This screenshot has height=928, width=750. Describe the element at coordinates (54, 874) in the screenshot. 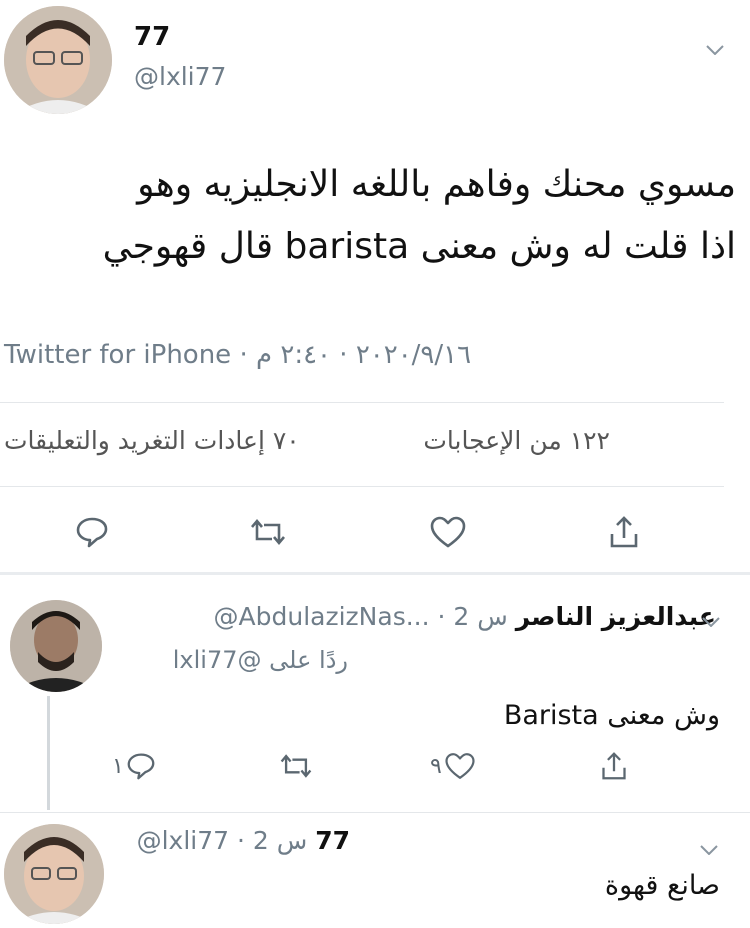

I see `reply2-avatar` at that location.